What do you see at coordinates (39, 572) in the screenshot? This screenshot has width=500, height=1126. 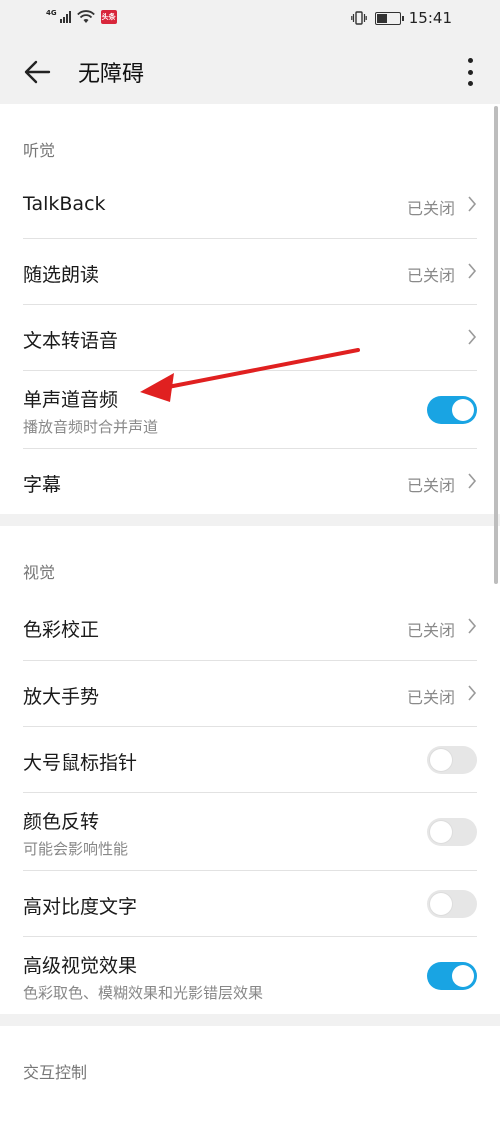 I see `section-header-vision: 视觉` at bounding box center [39, 572].